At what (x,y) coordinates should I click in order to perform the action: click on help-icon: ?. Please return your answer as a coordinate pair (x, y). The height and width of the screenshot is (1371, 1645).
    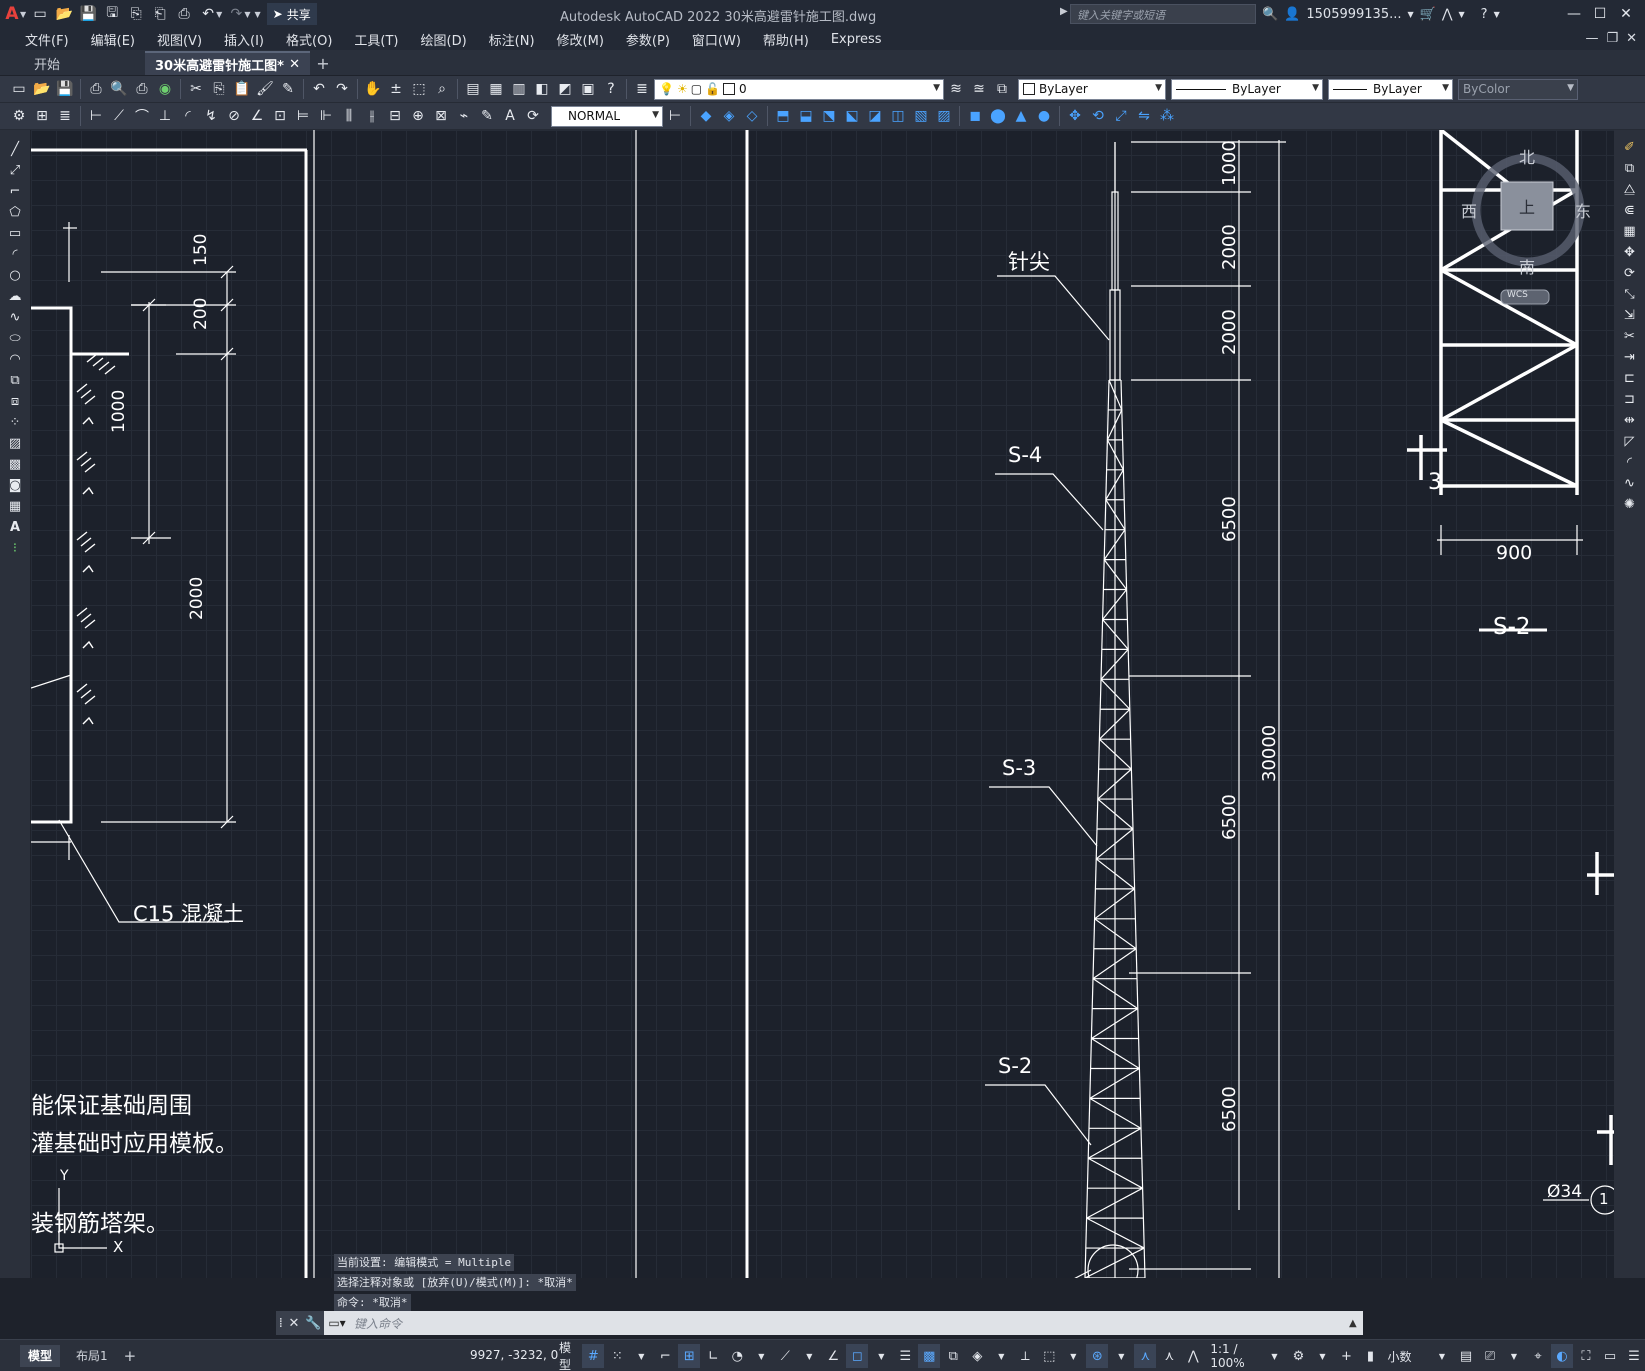
    Looking at the image, I should click on (1484, 14).